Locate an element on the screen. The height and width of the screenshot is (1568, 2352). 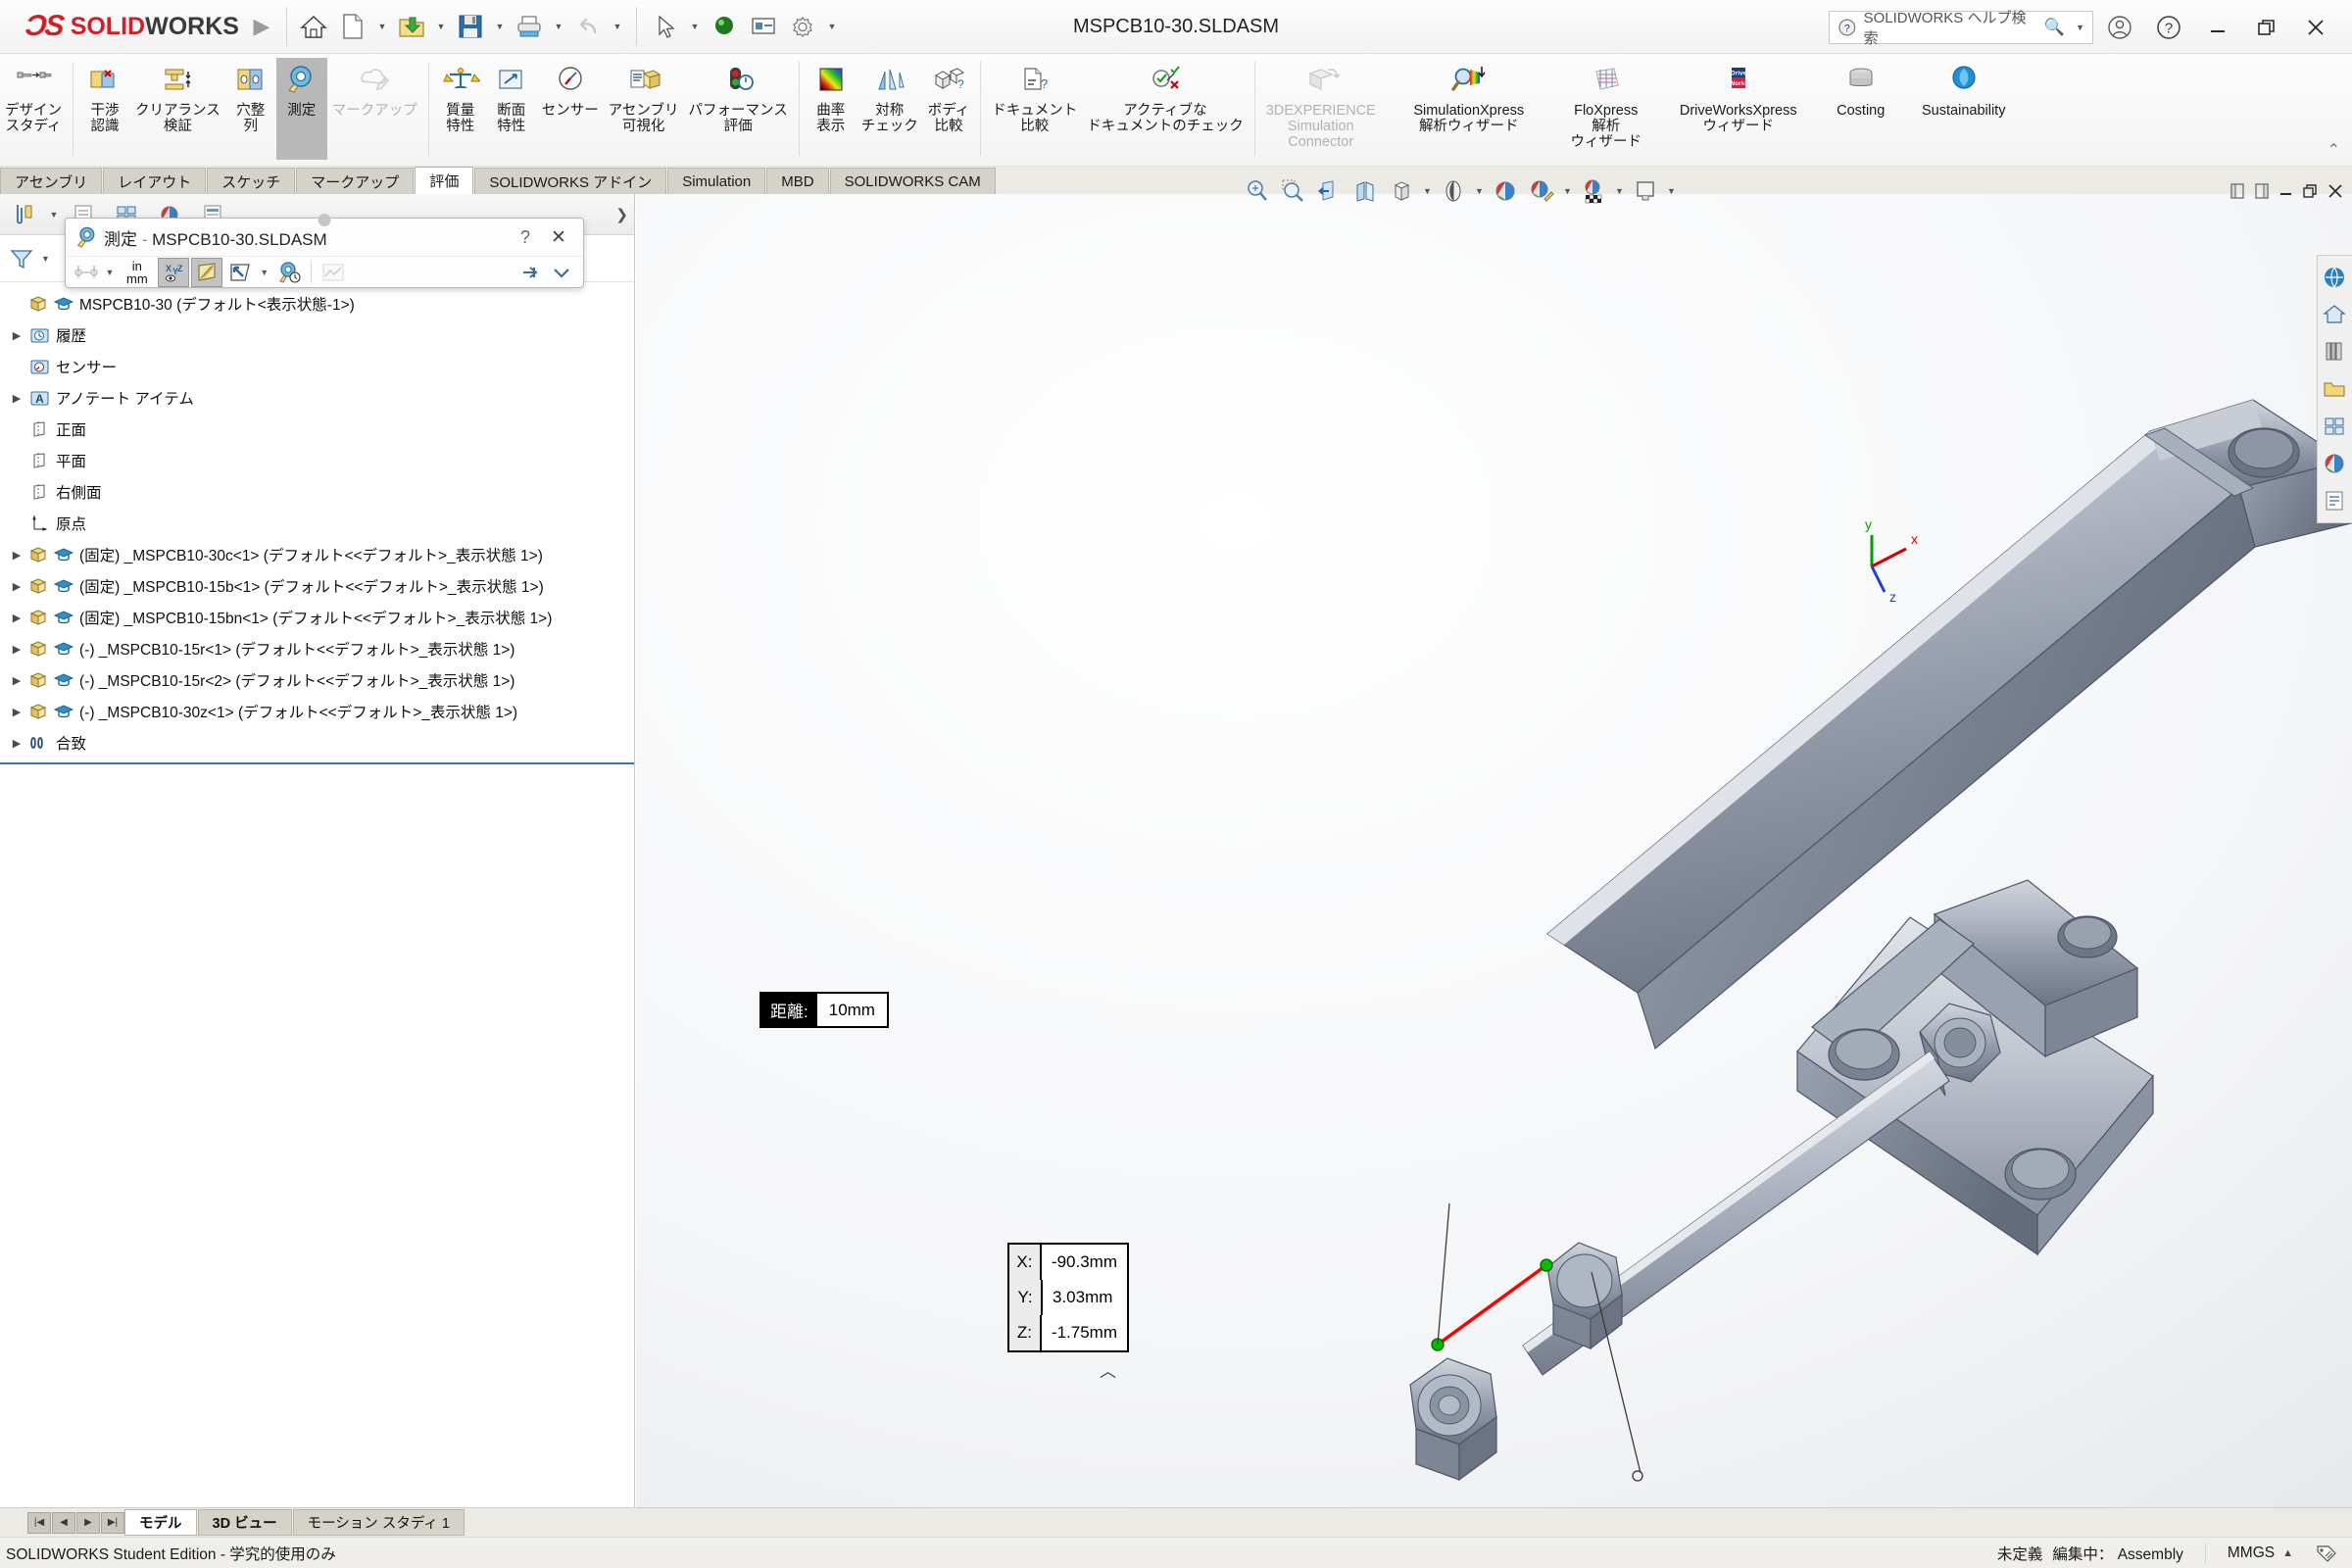
projection-plane-caret-icon: ▼ is located at coordinates (264, 272).